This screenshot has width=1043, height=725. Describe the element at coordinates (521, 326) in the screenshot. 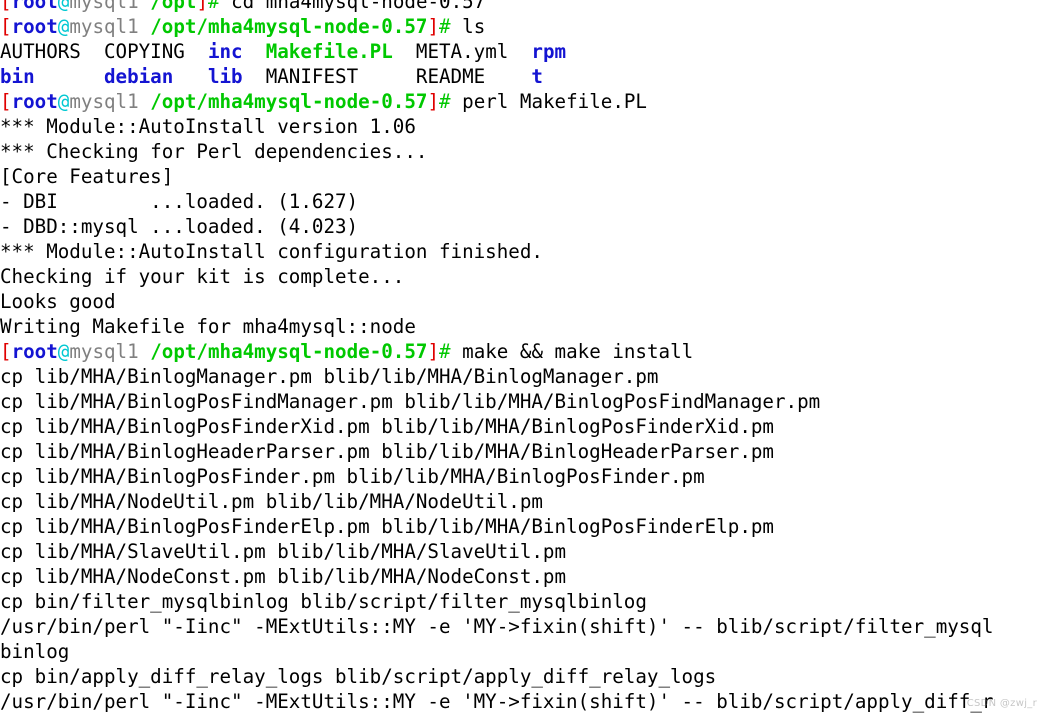

I see `terminal-output-line: Writing Makefile for mha4mysql::node` at that location.